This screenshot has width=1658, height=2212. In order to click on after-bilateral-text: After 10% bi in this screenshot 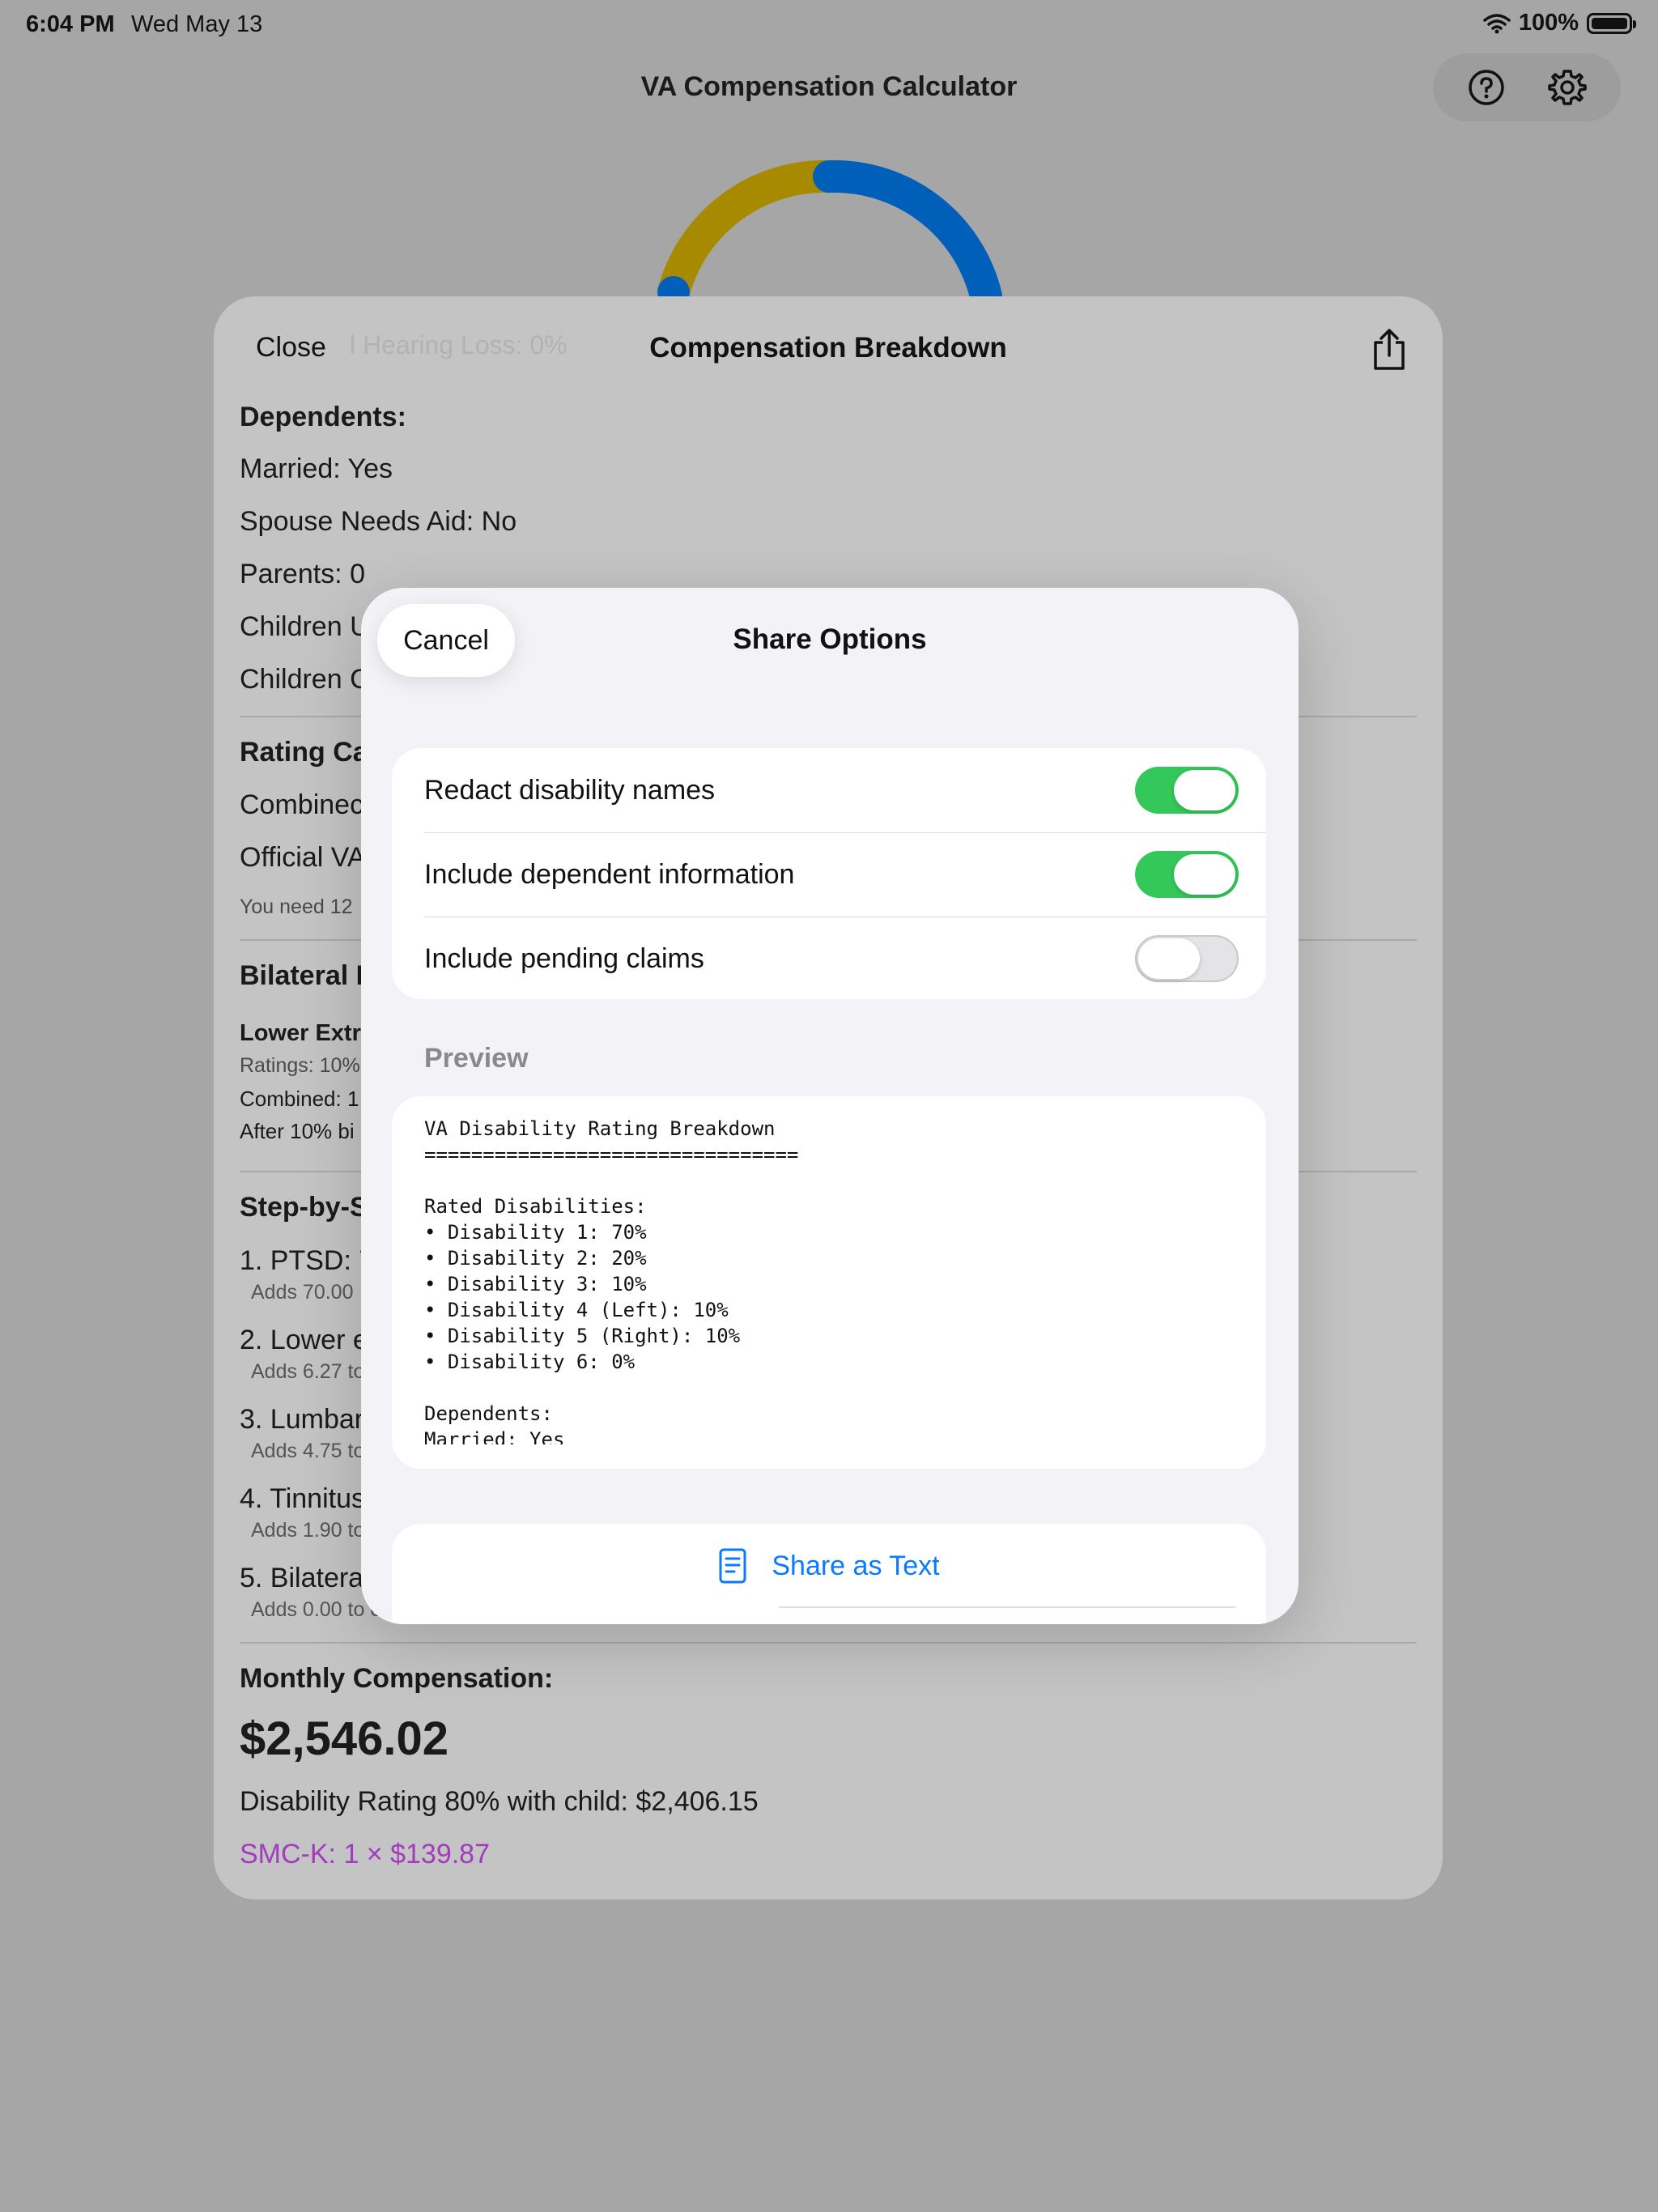, I will do `click(297, 1131)`.